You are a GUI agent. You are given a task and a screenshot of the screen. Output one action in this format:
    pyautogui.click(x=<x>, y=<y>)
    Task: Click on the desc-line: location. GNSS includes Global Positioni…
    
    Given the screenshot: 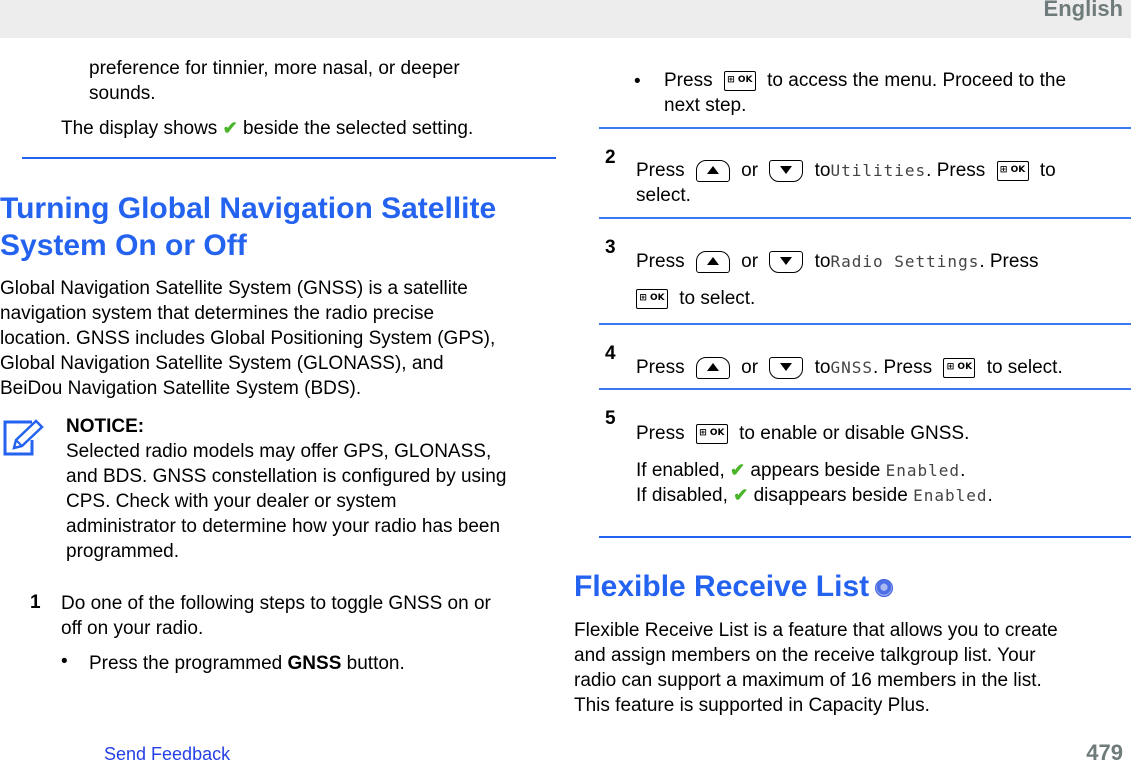 What is the action you would take?
    pyautogui.click(x=248, y=338)
    